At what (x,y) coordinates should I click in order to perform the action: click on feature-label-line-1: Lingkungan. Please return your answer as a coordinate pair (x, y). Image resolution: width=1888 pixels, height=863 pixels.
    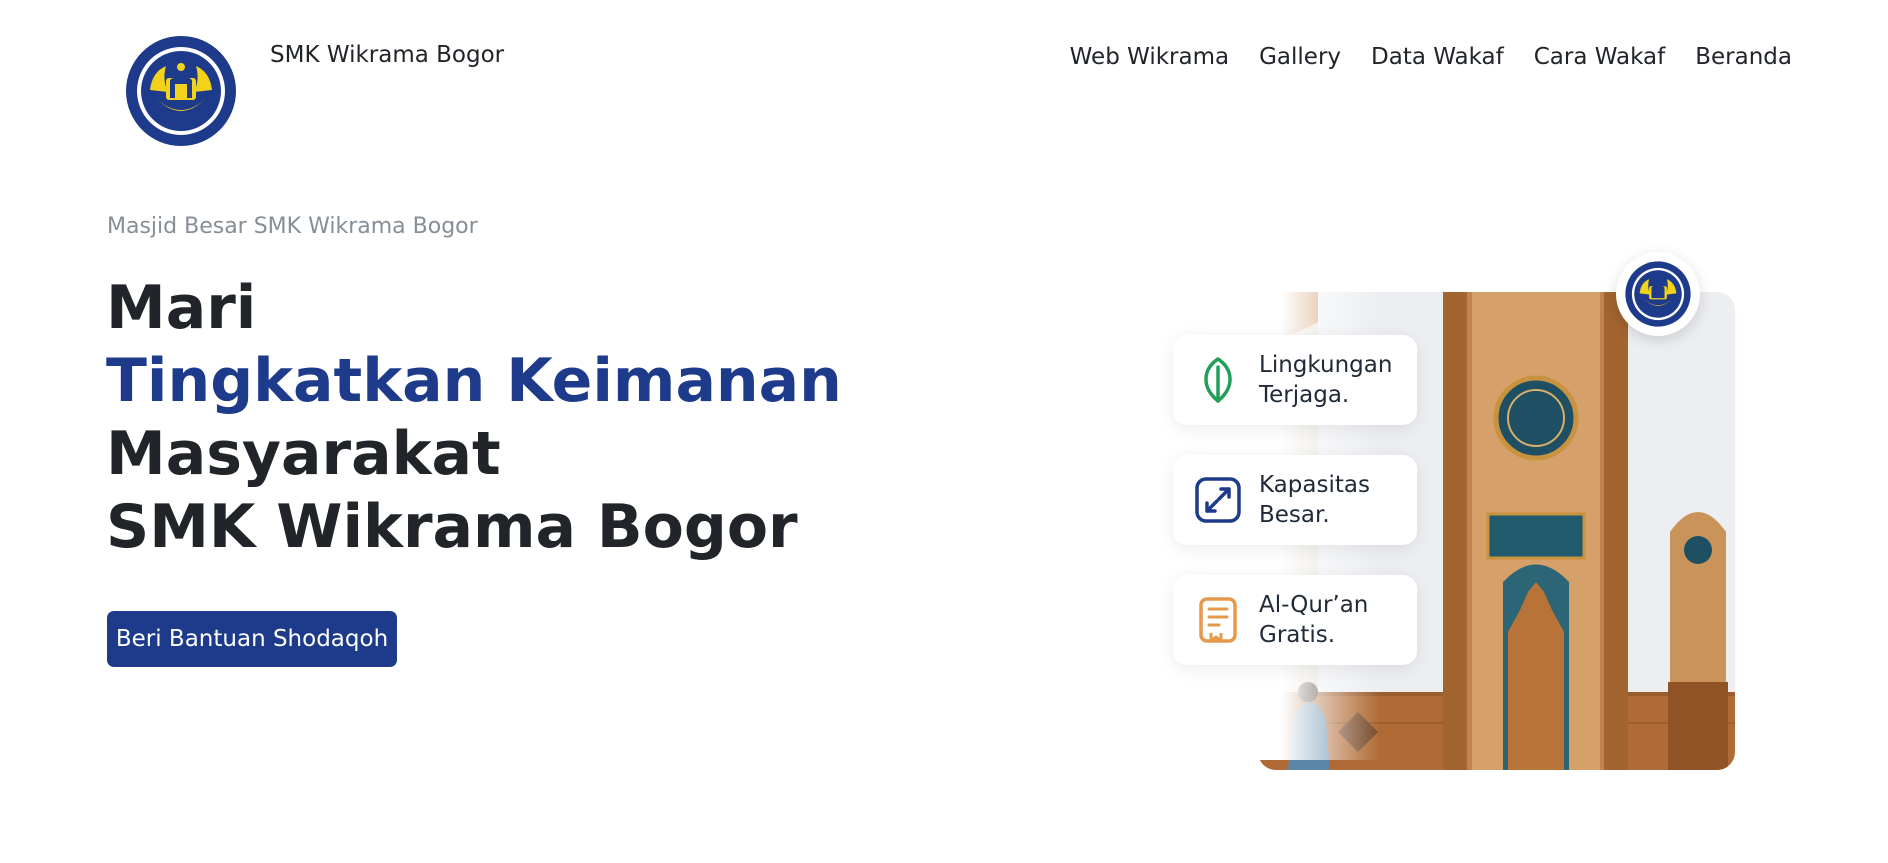
    Looking at the image, I should click on (1326, 365).